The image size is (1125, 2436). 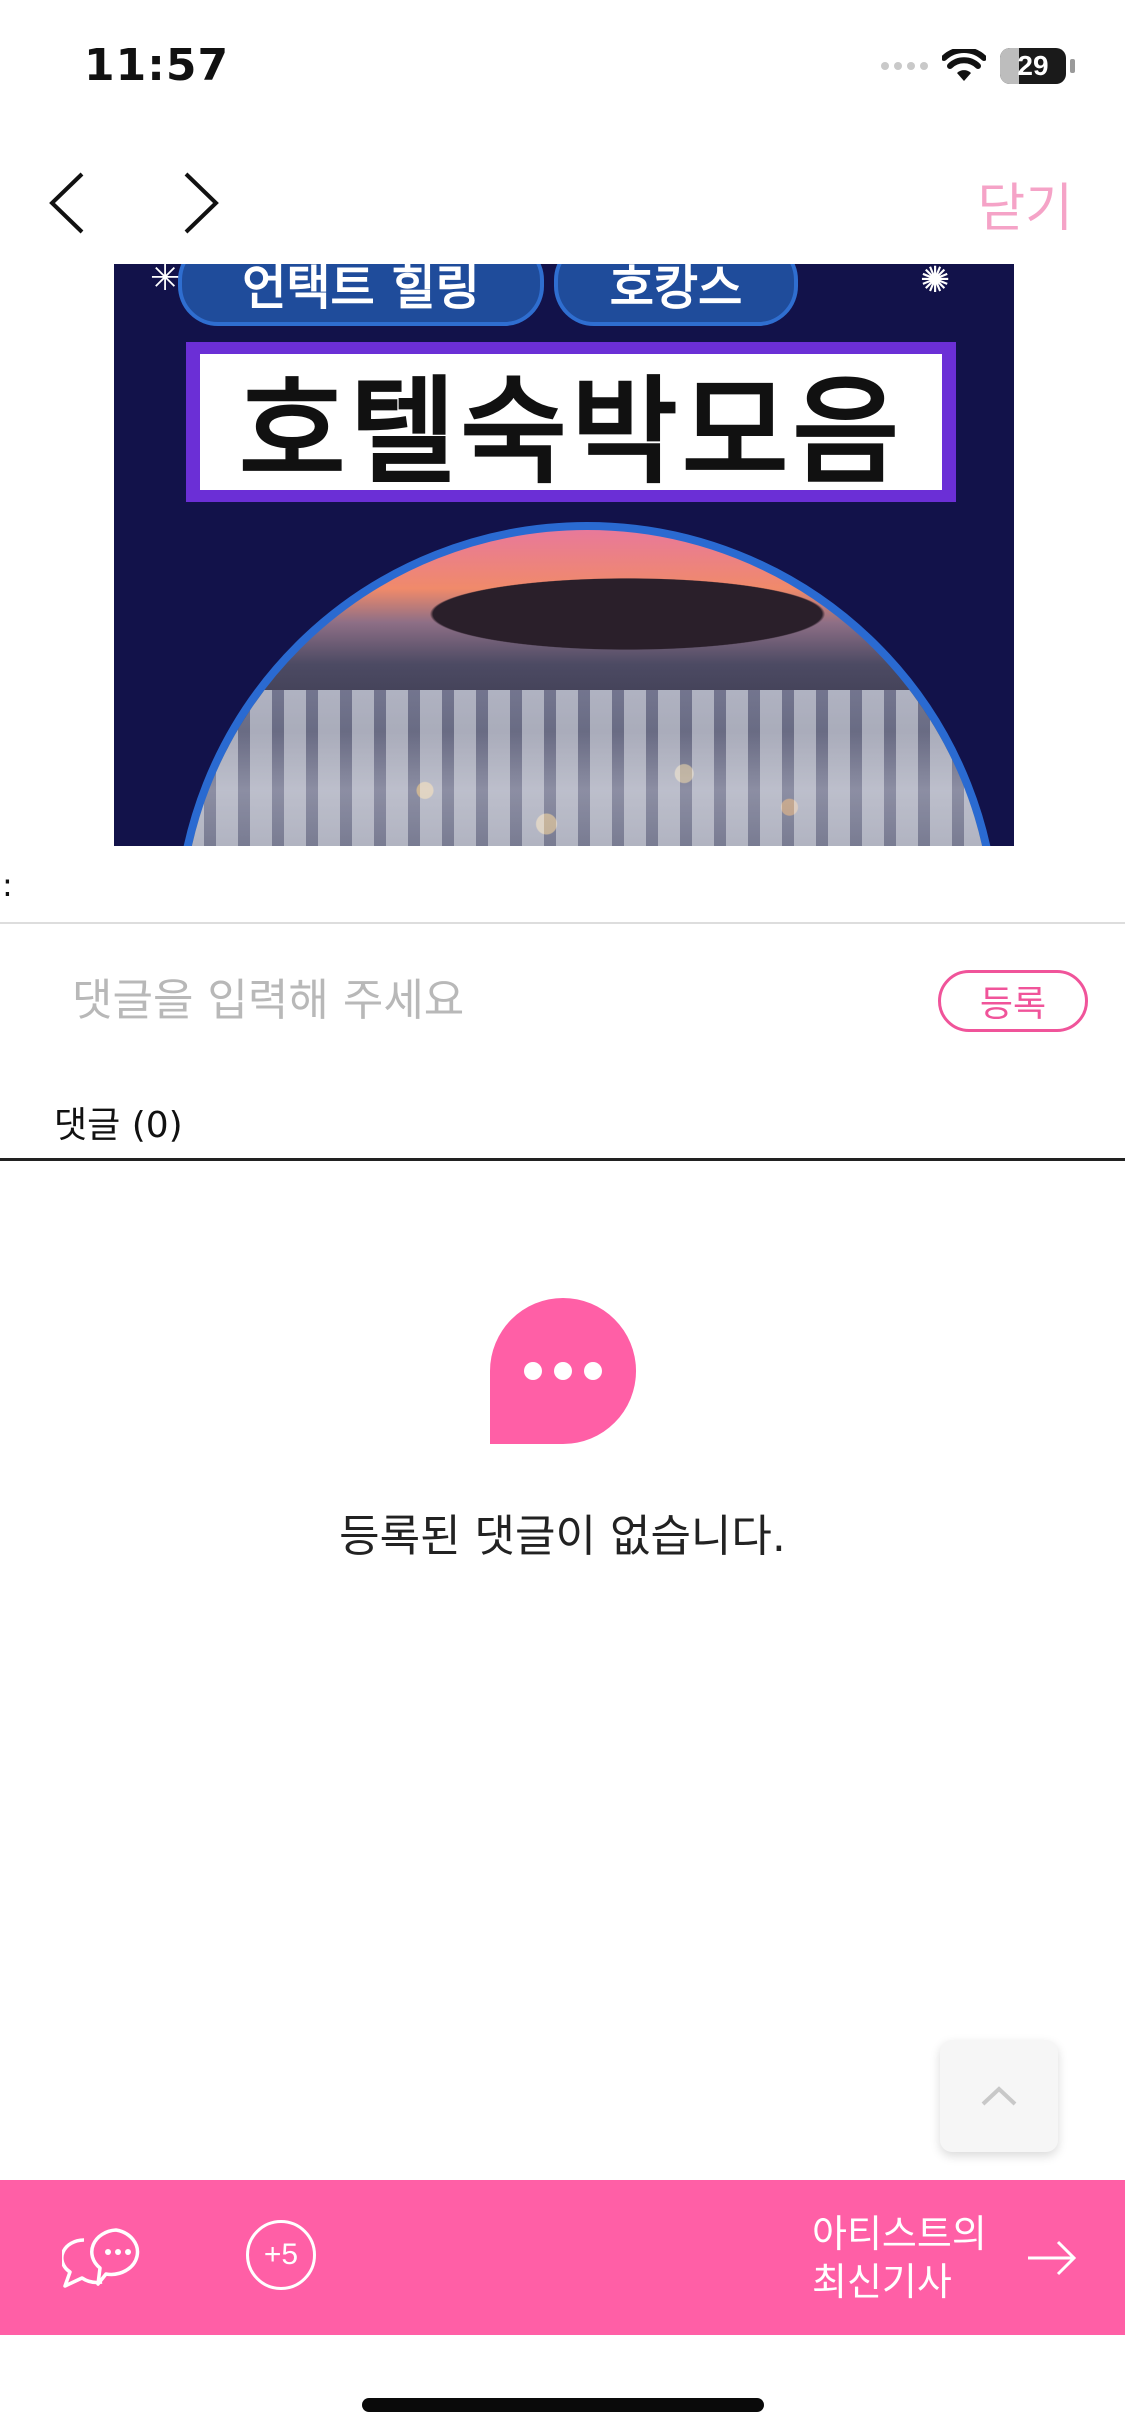 What do you see at coordinates (964, 65) in the screenshot?
I see `wifi-icon` at bounding box center [964, 65].